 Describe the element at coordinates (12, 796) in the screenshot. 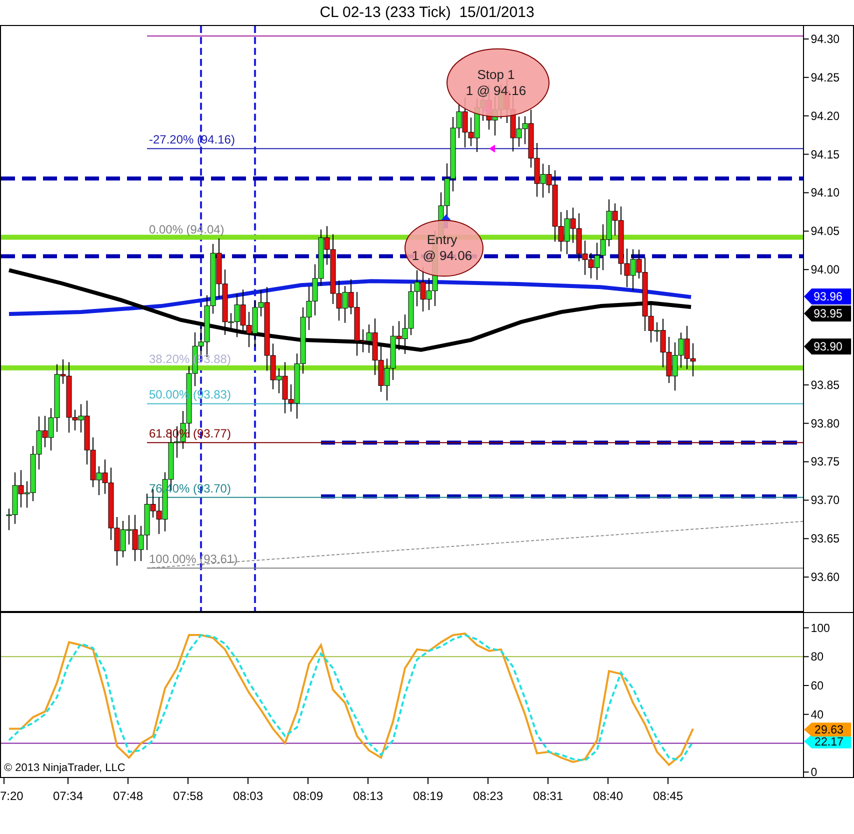

I see `time-tick-label: 7:20` at that location.